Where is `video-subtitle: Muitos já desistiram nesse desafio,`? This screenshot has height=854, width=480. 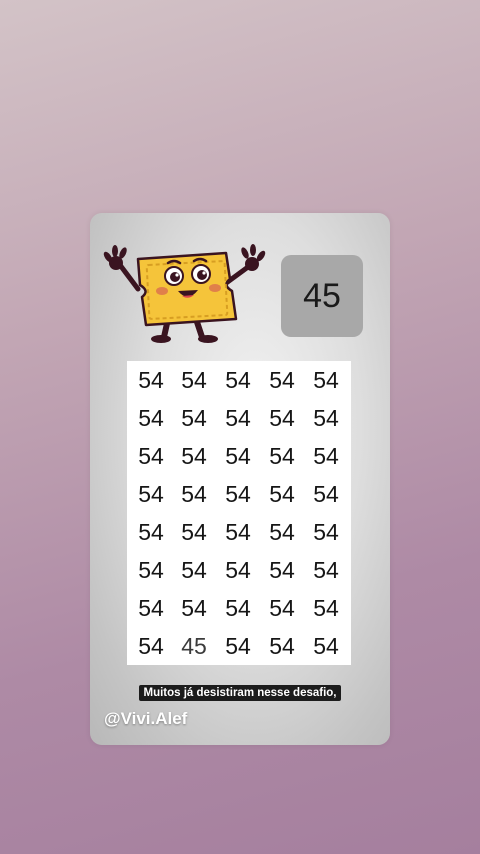 video-subtitle: Muitos já desistiram nesse desafio, is located at coordinates (240, 692).